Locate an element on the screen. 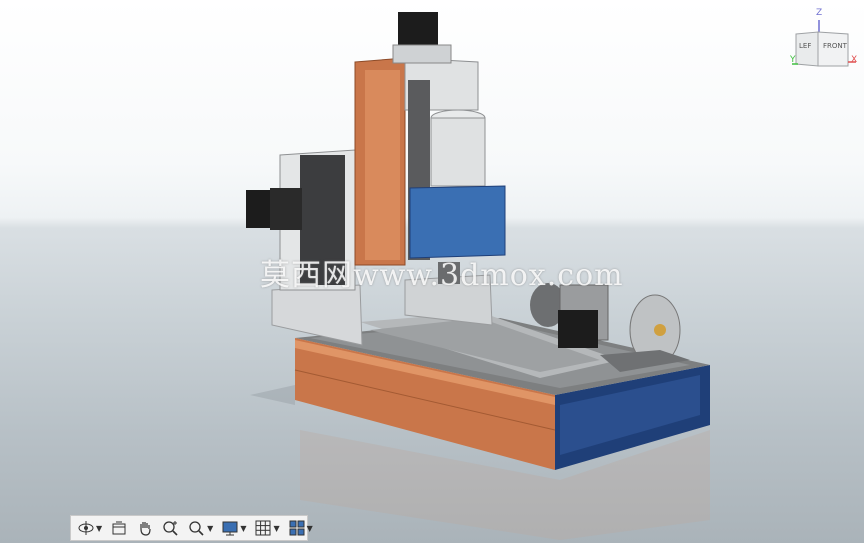 The width and height of the screenshot is (864, 543). slice-button is located at coordinates (119, 528).